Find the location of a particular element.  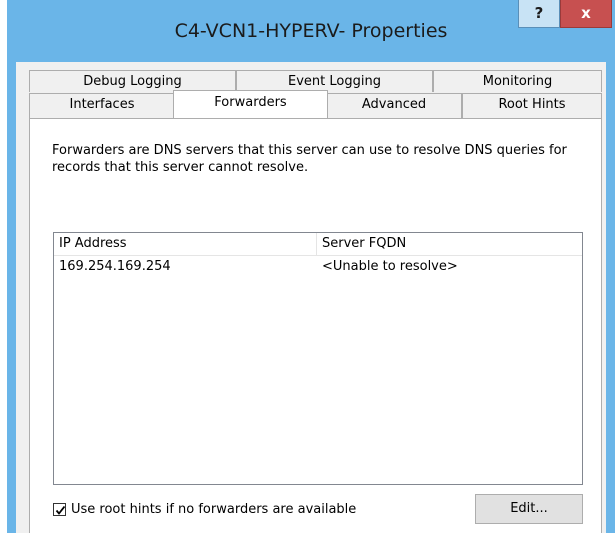

list-item: 169.254.169.254 <Unable to resolve> is located at coordinates (318, 267).